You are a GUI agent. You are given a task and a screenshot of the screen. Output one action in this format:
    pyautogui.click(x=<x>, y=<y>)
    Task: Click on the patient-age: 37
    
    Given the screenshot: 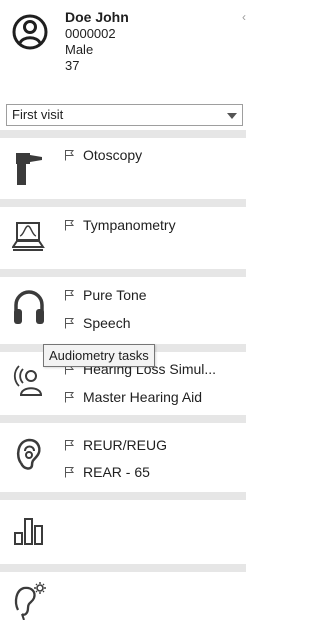 What is the action you would take?
    pyautogui.click(x=72, y=65)
    